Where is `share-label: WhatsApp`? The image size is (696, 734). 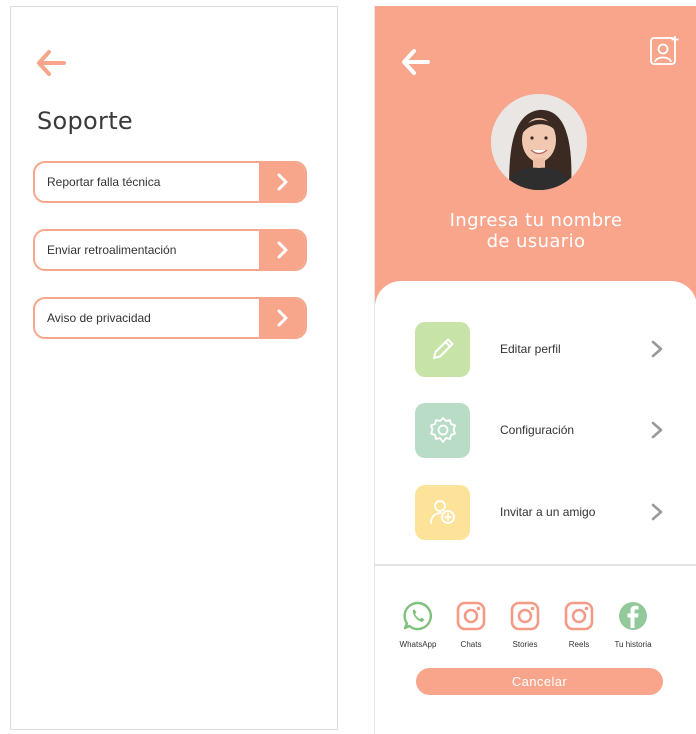 share-label: WhatsApp is located at coordinates (418, 644).